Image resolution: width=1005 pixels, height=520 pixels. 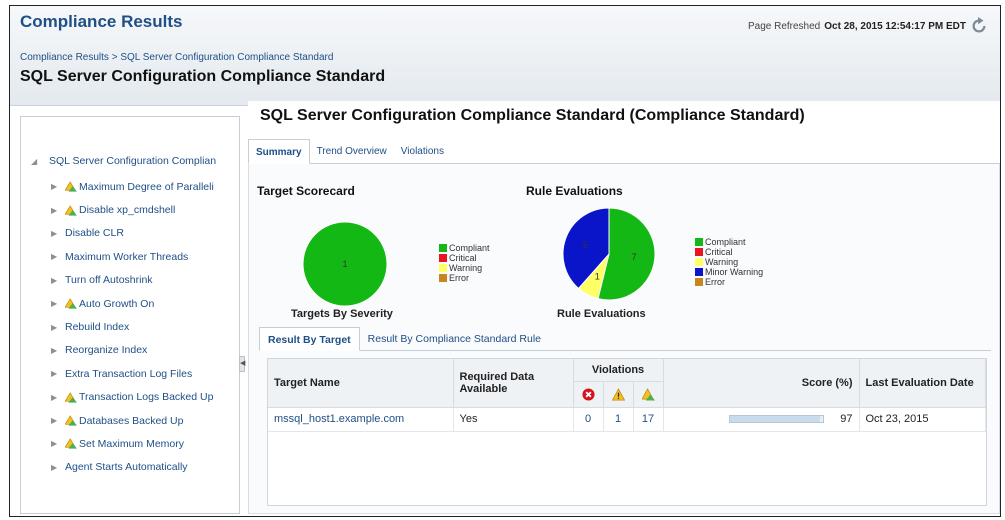 What do you see at coordinates (585, 245) in the screenshot?
I see `pie-slice-value-label: 5` at bounding box center [585, 245].